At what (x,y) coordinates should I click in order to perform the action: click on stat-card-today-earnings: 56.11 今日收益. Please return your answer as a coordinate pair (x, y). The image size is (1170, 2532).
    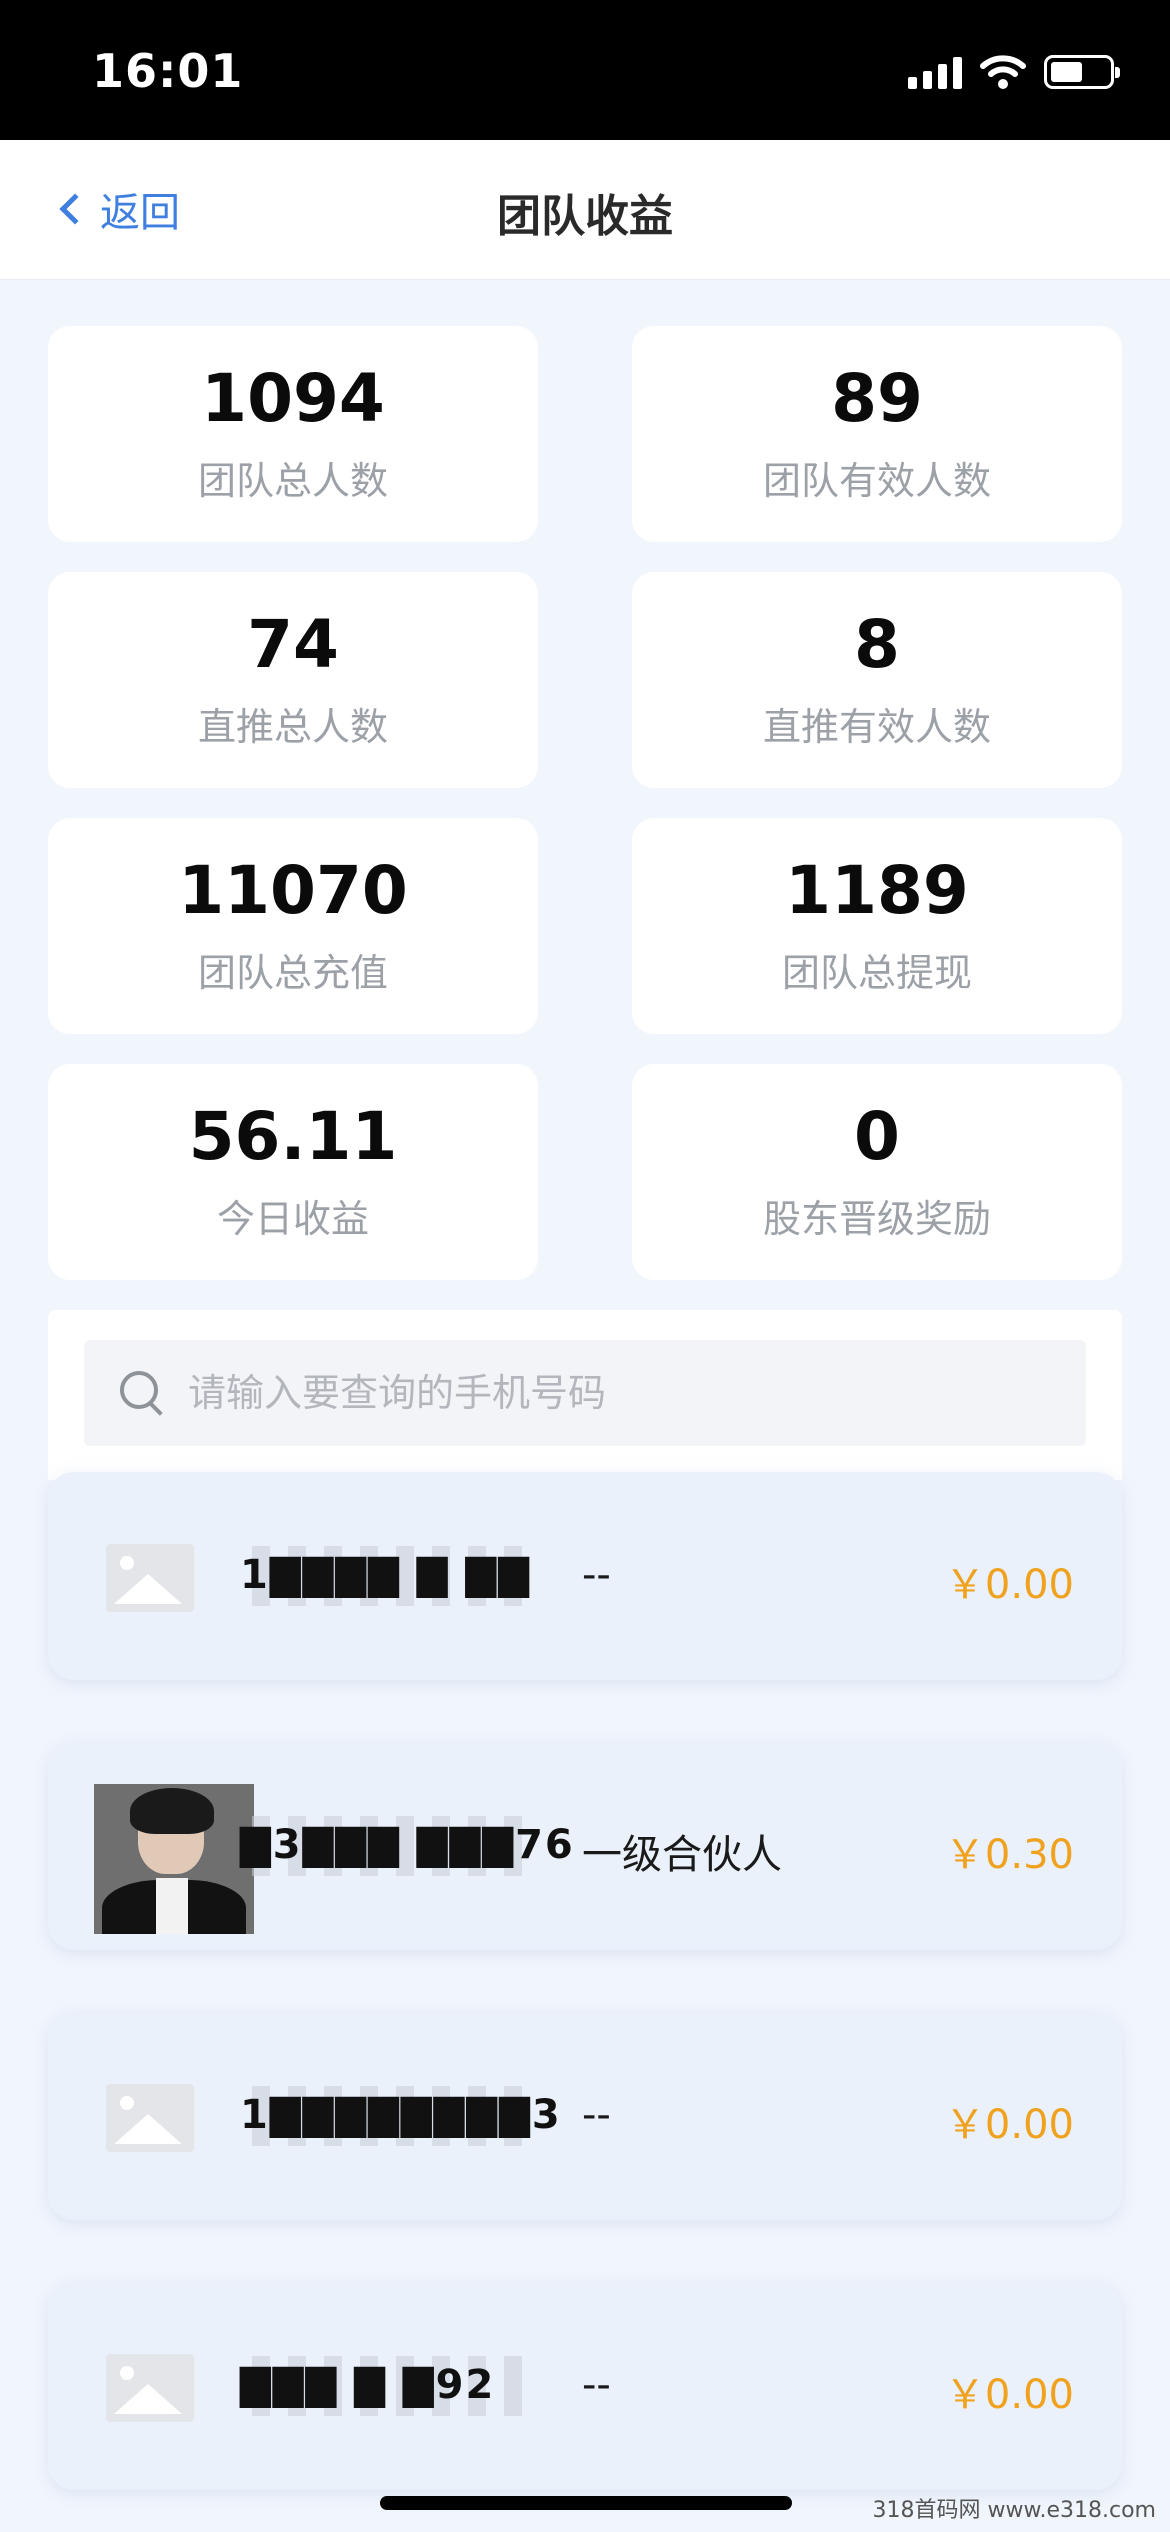
    Looking at the image, I should click on (293, 1172).